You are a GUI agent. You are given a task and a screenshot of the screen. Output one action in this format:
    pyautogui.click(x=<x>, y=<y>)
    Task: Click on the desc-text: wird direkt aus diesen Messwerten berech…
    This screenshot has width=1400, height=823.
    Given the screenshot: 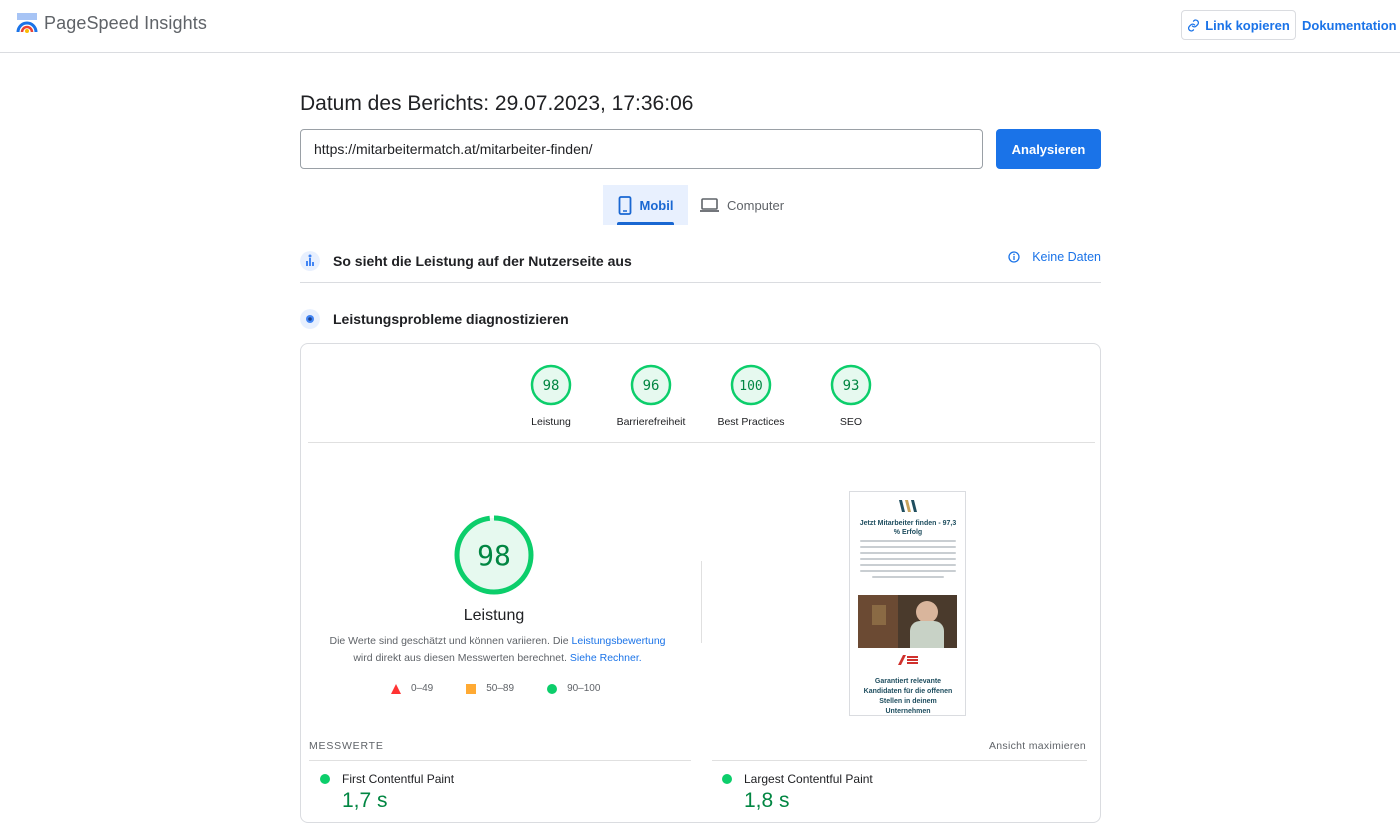 What is the action you would take?
    pyautogui.click(x=461, y=658)
    